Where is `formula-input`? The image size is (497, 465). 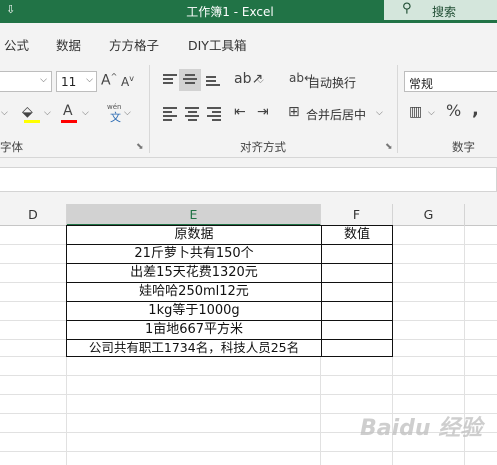 formula-input is located at coordinates (248, 179).